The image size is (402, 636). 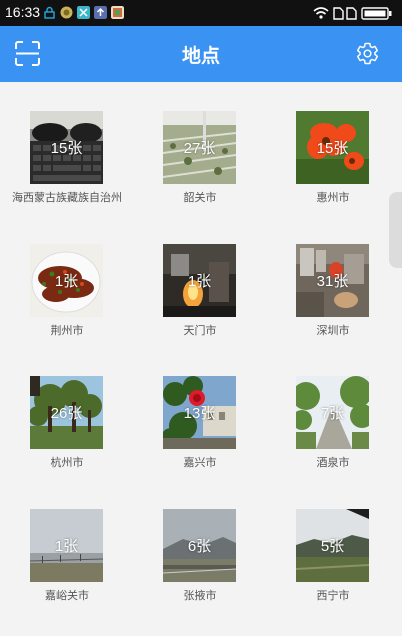 I want to click on location-label: 惠州市, so click(x=333, y=197).